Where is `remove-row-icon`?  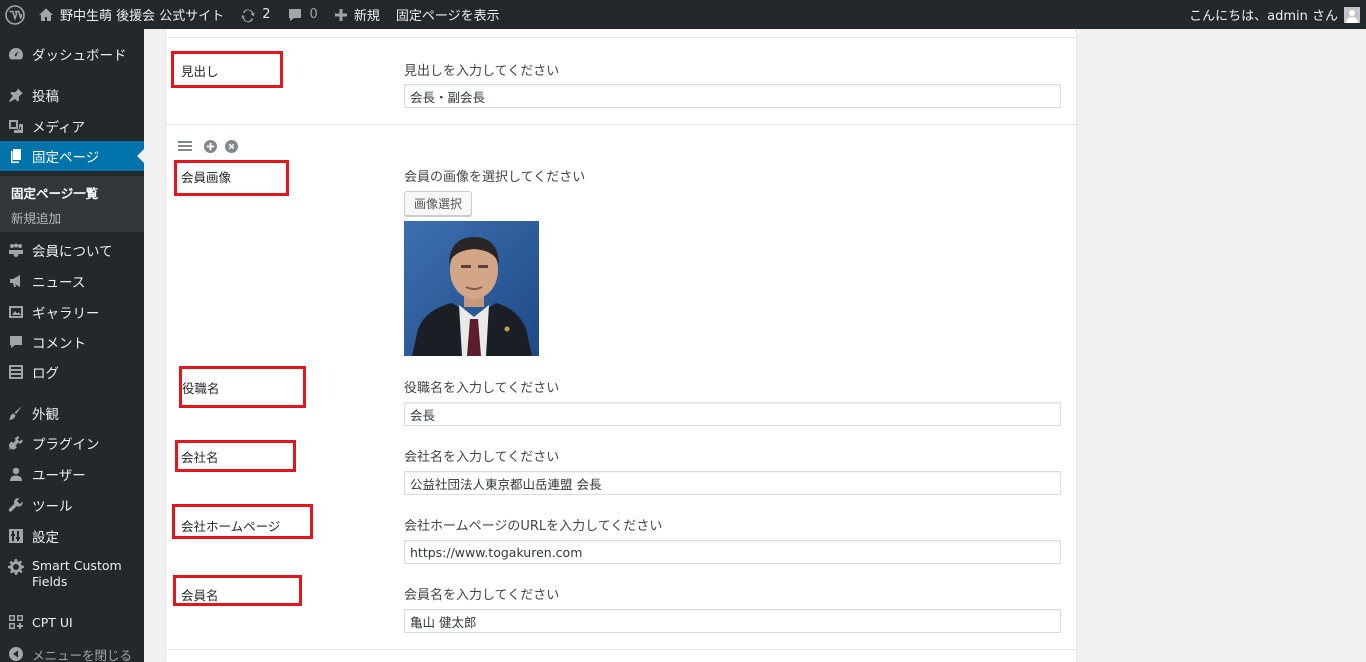 remove-row-icon is located at coordinates (231, 146).